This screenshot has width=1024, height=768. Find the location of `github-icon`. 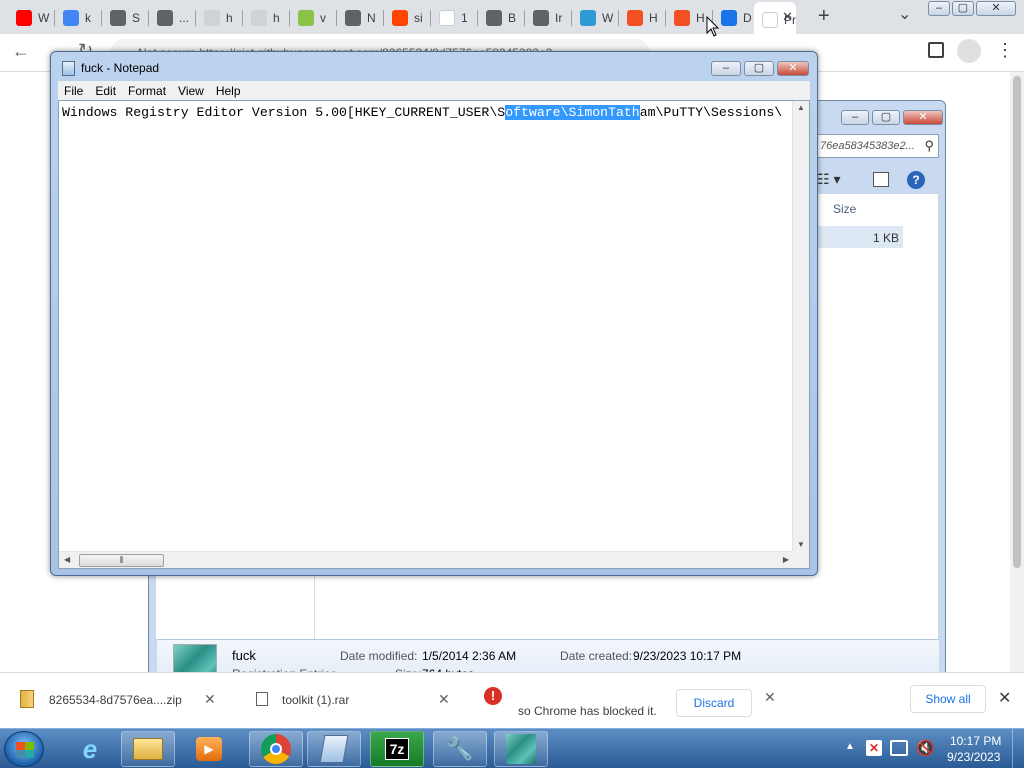

github-icon is located at coordinates (353, 18).